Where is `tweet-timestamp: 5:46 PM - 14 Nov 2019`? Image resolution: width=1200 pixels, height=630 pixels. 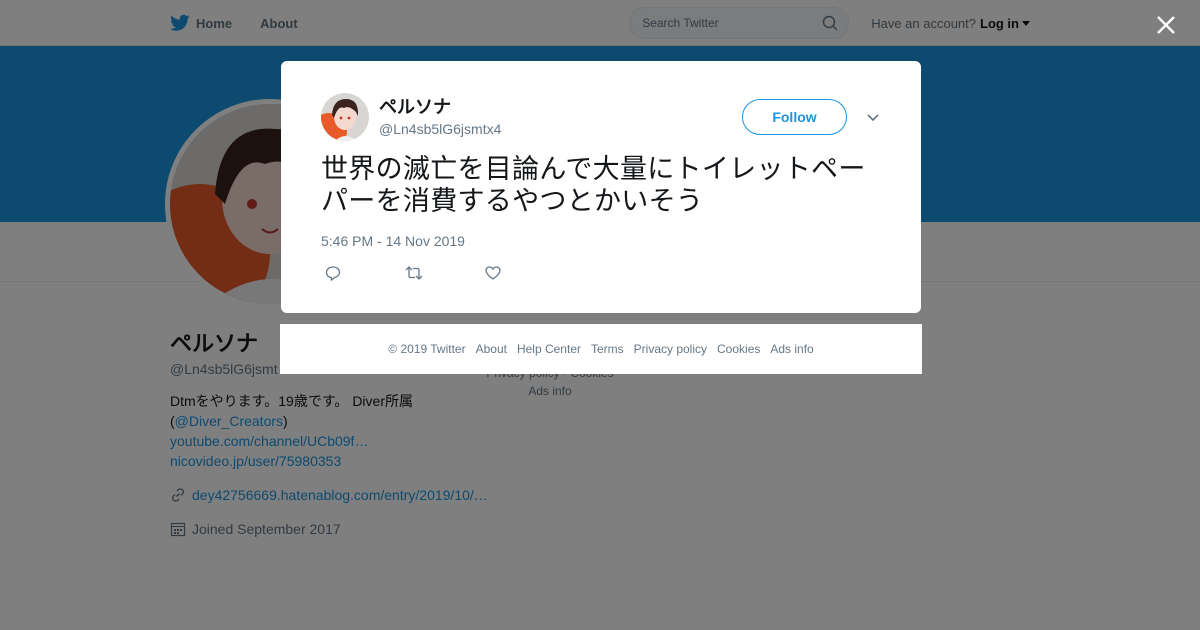 tweet-timestamp: 5:46 PM - 14 Nov 2019 is located at coordinates (601, 241).